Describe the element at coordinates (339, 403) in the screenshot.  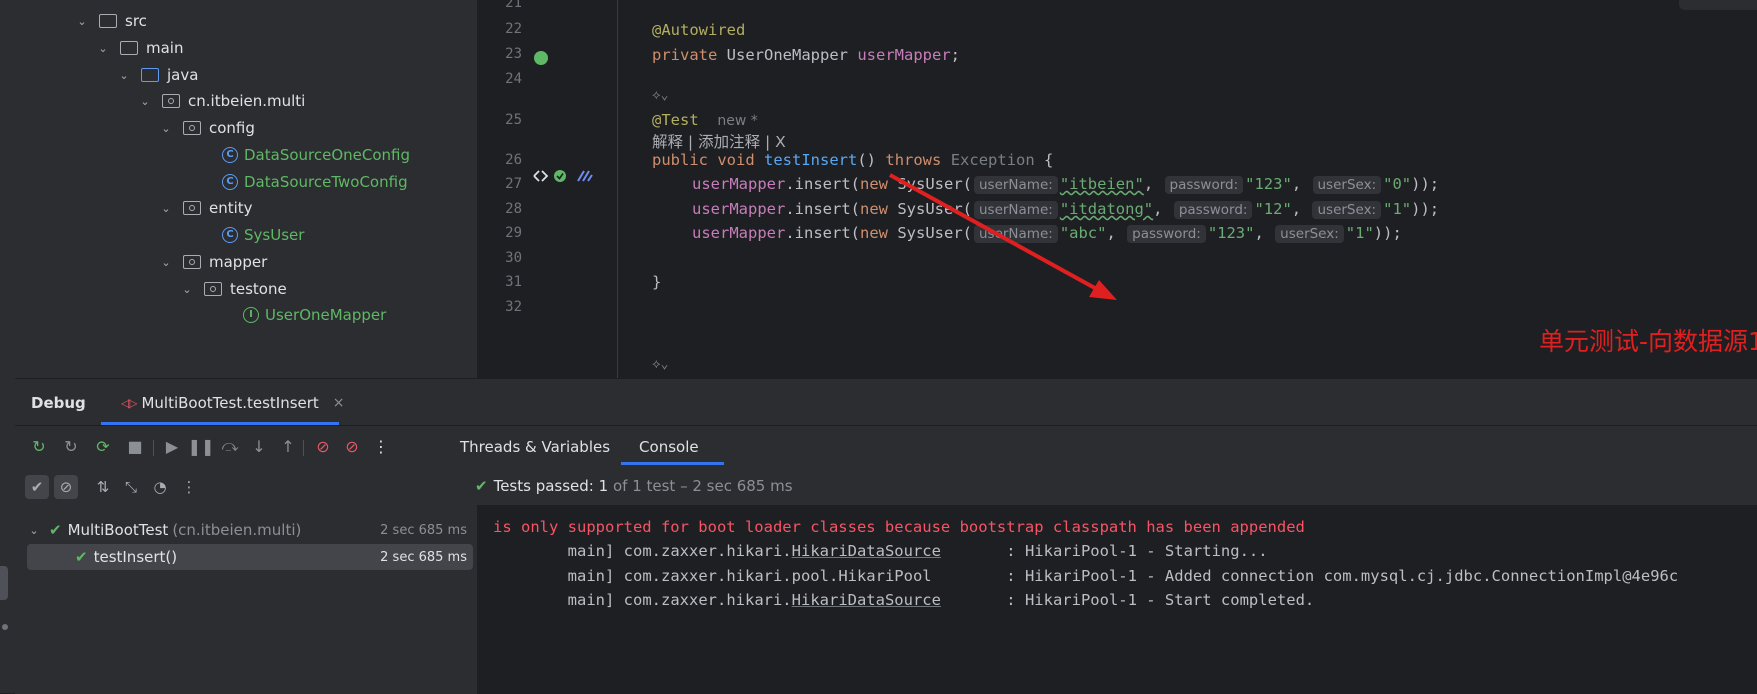
I see `close-icon: ×` at that location.